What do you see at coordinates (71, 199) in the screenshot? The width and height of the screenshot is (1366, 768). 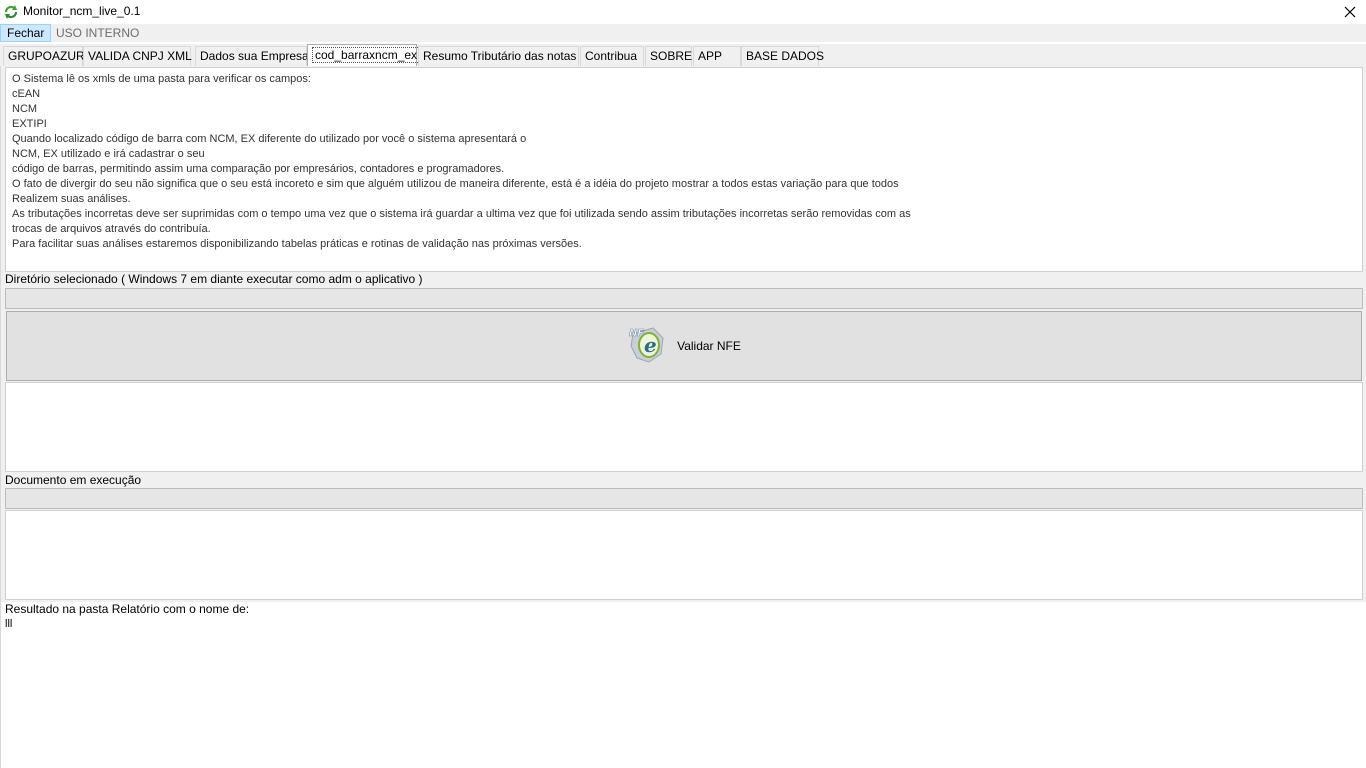 I see `description-line: Realizem suas análises.` at bounding box center [71, 199].